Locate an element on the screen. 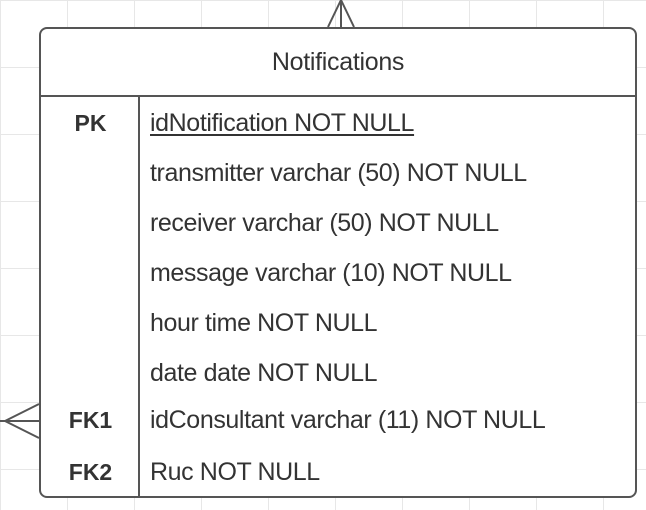  attribute-receiver: receiver varchar (50) NOT NULL is located at coordinates (324, 222).